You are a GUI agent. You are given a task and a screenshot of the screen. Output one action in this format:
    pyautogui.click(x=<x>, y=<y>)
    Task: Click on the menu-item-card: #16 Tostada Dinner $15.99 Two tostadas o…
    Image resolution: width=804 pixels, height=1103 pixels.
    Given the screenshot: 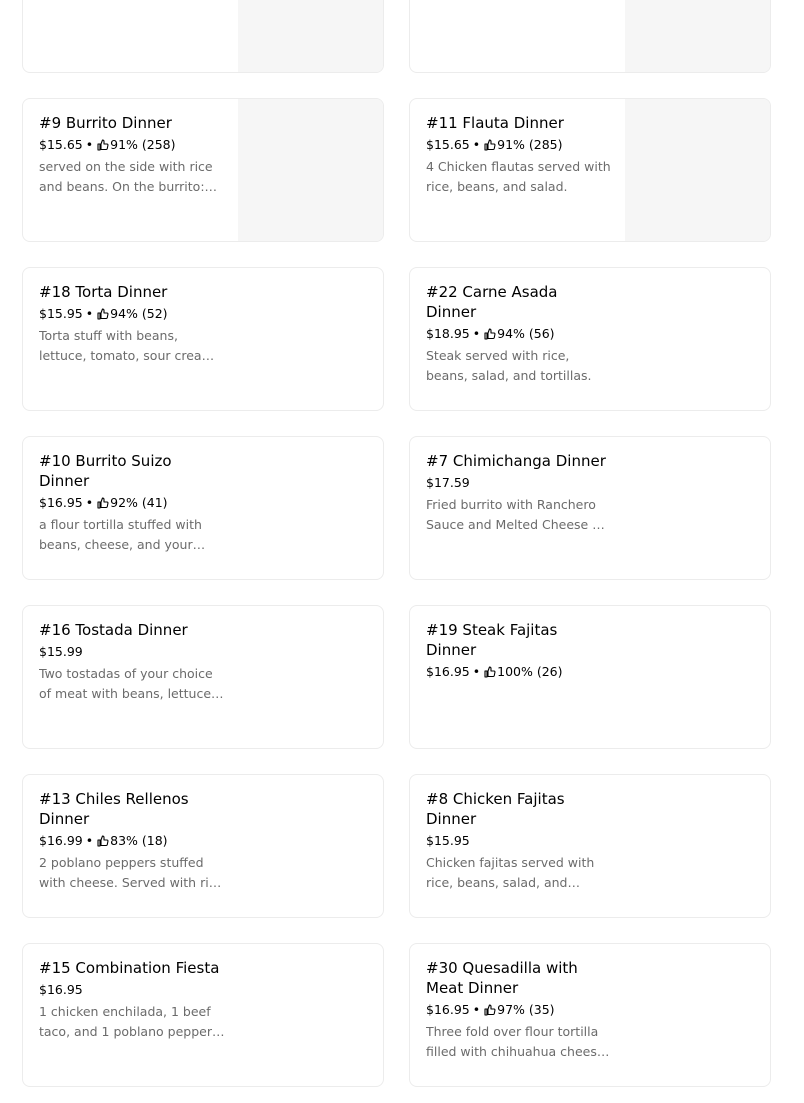 What is the action you would take?
    pyautogui.click(x=203, y=677)
    